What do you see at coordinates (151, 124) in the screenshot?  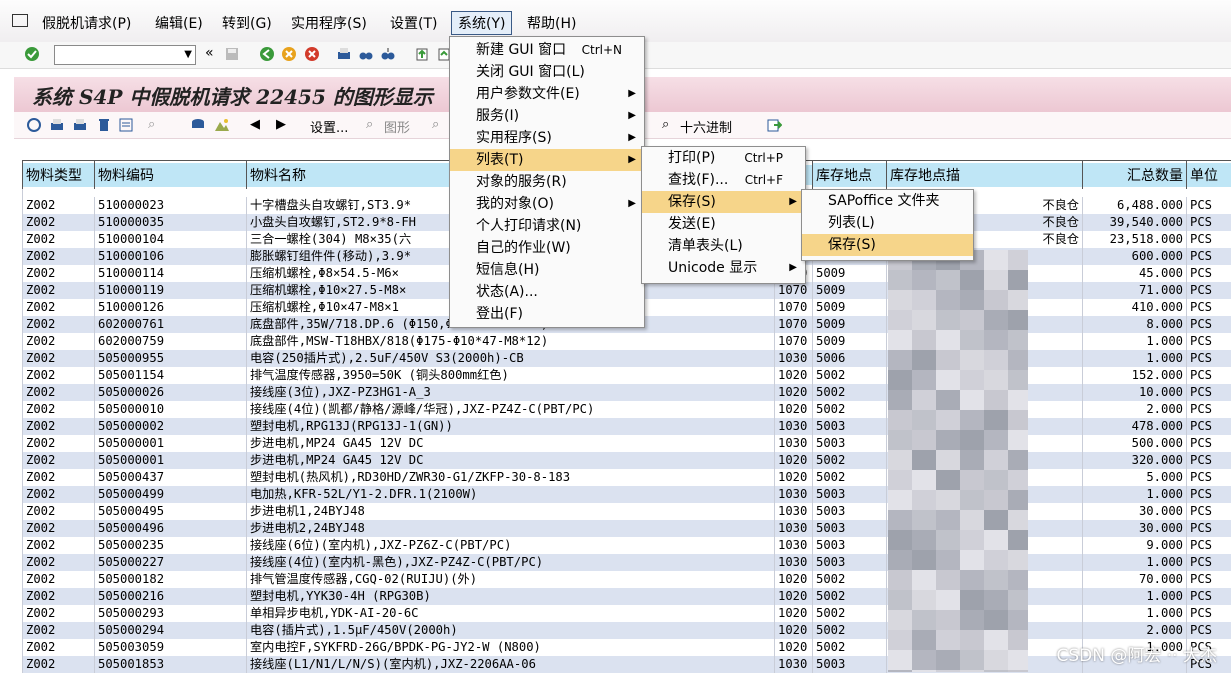 I see `glasses-icon: ⌕` at bounding box center [151, 124].